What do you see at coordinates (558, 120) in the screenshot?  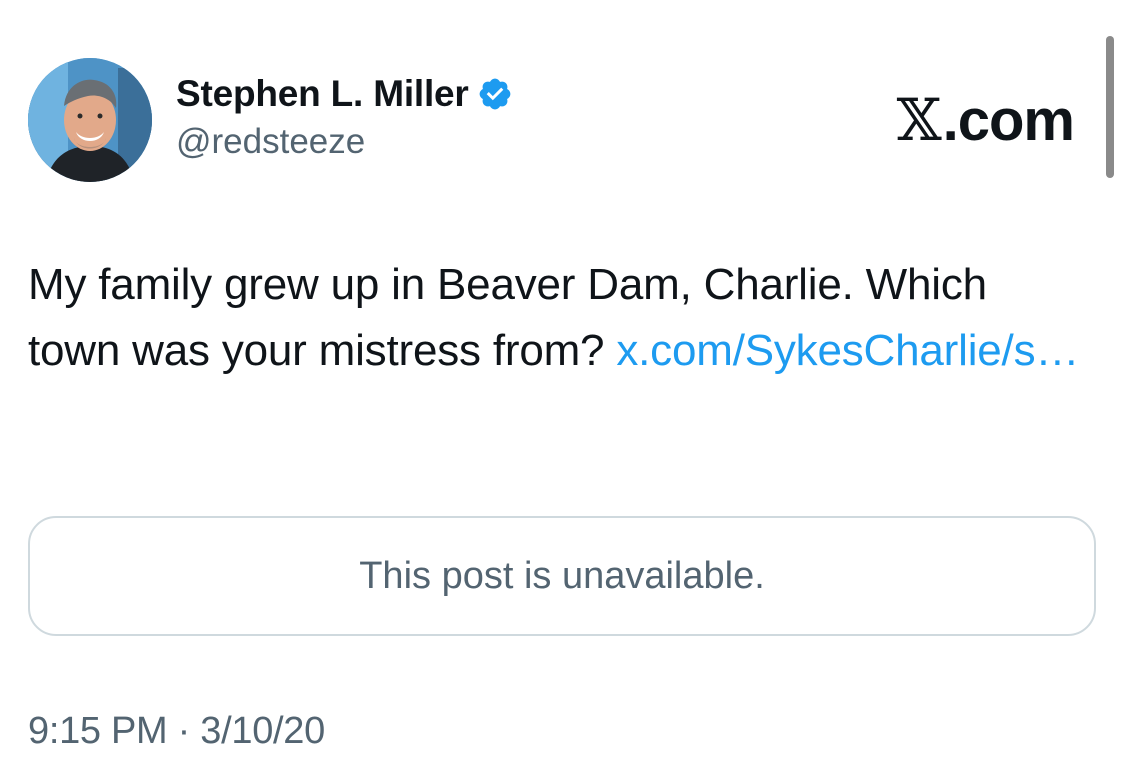 I see `tweet-header: Stephen L. Miller @redsteeze 𝕏 .com` at bounding box center [558, 120].